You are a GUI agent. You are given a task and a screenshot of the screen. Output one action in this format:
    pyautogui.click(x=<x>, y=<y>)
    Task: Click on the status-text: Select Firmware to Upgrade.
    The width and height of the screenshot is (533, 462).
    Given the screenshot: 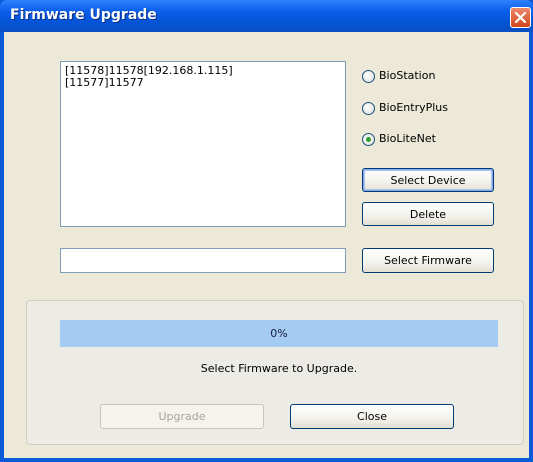 What is the action you would take?
    pyautogui.click(x=279, y=368)
    